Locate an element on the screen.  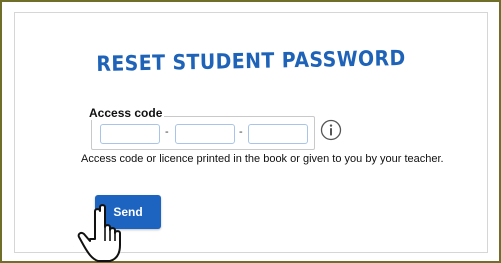
page-title: RESET STUDENT PASSWORD is located at coordinates (251, 61).